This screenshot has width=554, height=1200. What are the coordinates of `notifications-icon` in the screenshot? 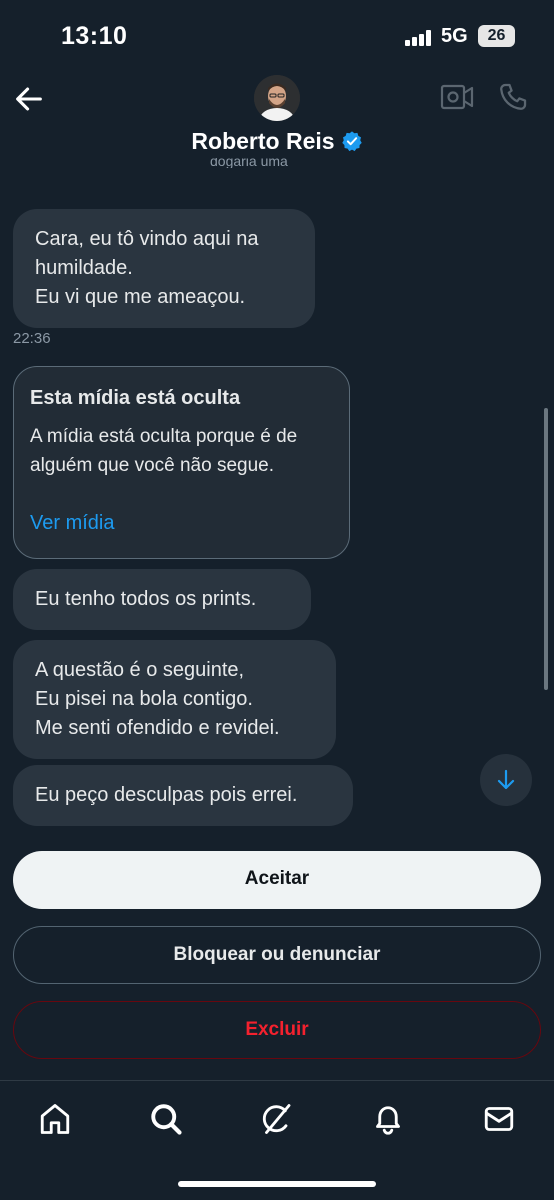 It's located at (388, 1120).